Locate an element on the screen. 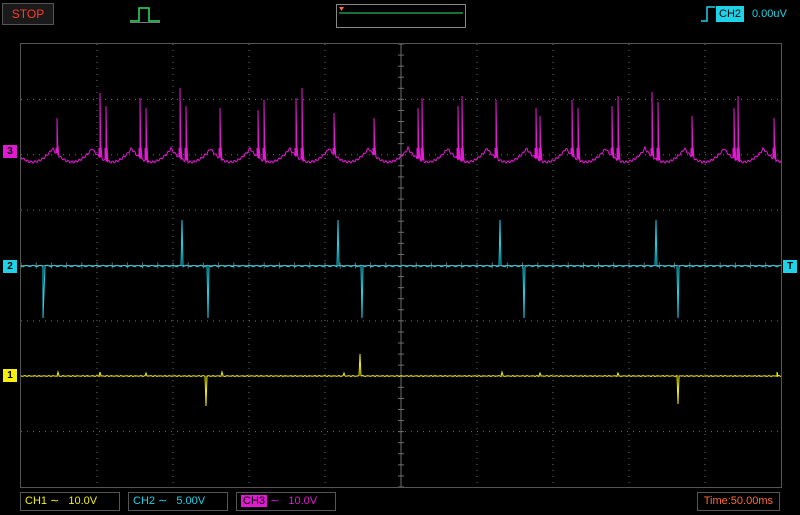 Image resolution: width=800 pixels, height=515 pixels. trigger-level-marker: T is located at coordinates (790, 266).